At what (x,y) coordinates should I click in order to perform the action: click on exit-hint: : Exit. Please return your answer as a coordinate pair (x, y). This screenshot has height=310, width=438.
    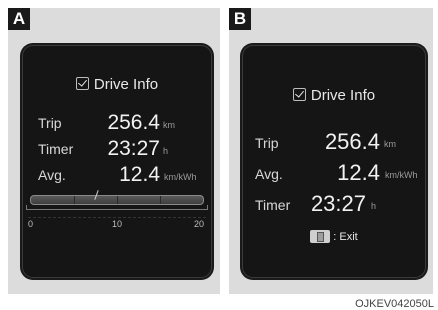
    Looking at the image, I should click on (334, 236).